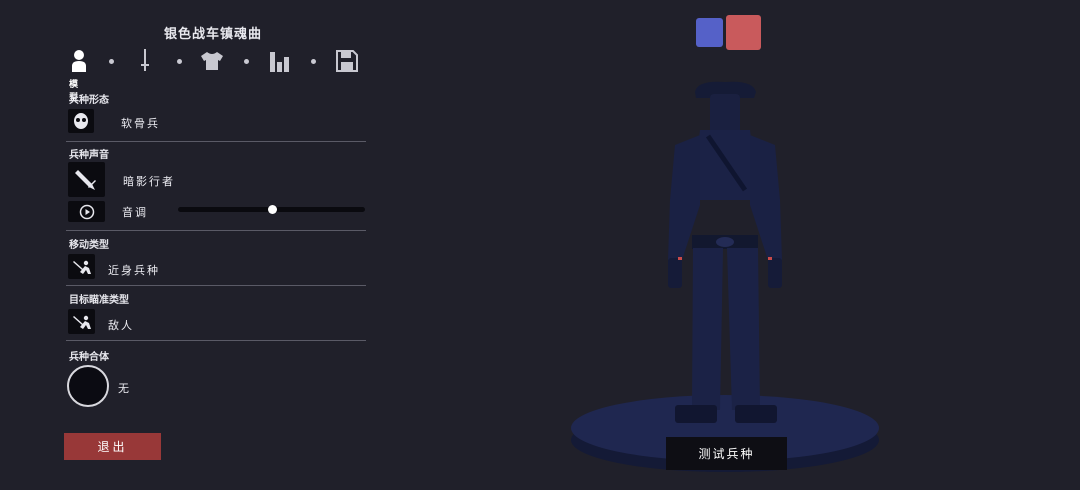 The image size is (1080, 490). I want to click on targeting-type-selector, so click(81, 321).